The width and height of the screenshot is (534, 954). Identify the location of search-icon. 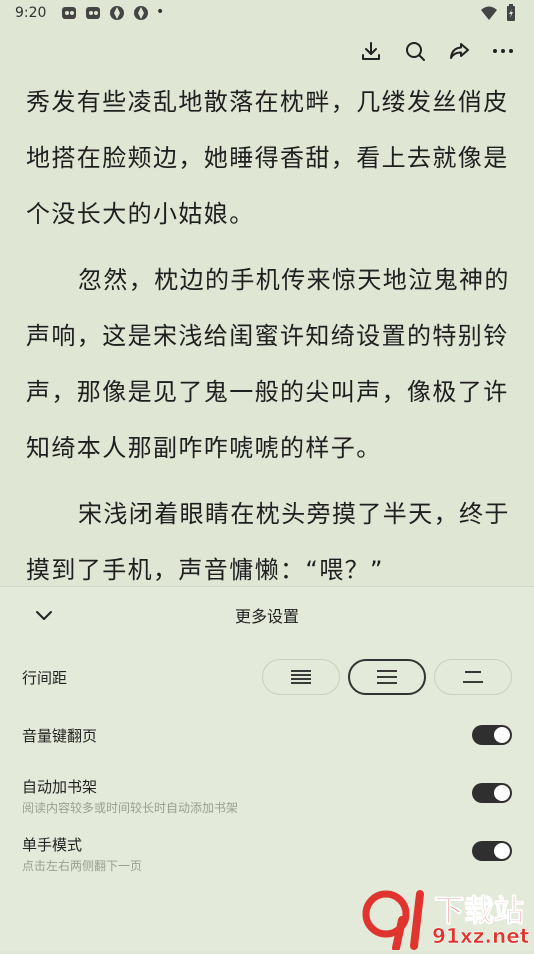
(415, 51).